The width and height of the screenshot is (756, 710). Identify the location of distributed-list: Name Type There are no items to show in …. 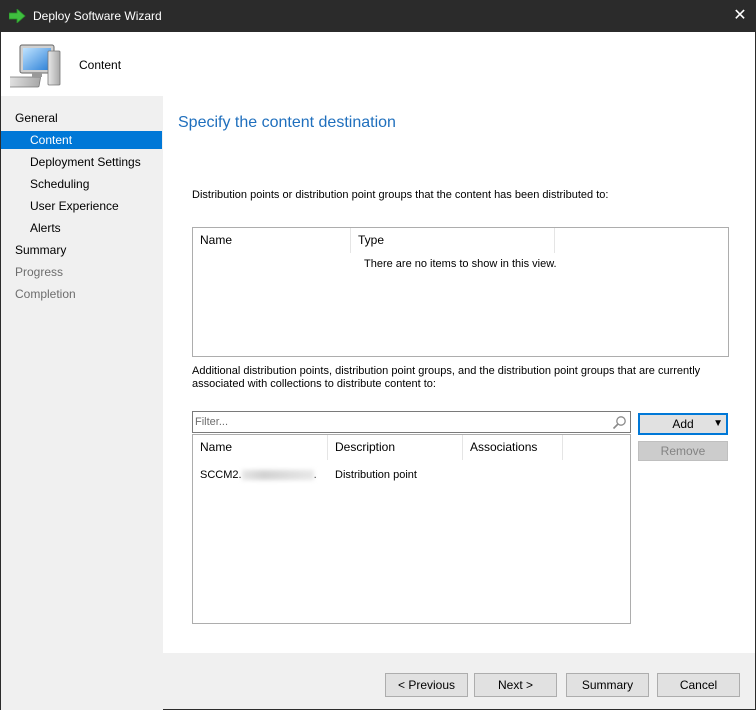
(460, 292).